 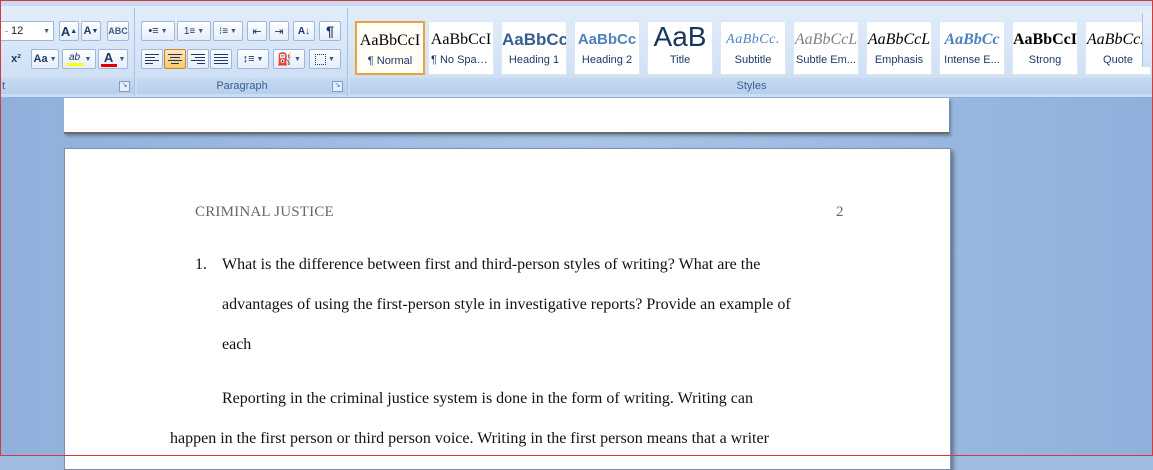 I want to click on styles-gallery-scroll, so click(x=1147, y=40).